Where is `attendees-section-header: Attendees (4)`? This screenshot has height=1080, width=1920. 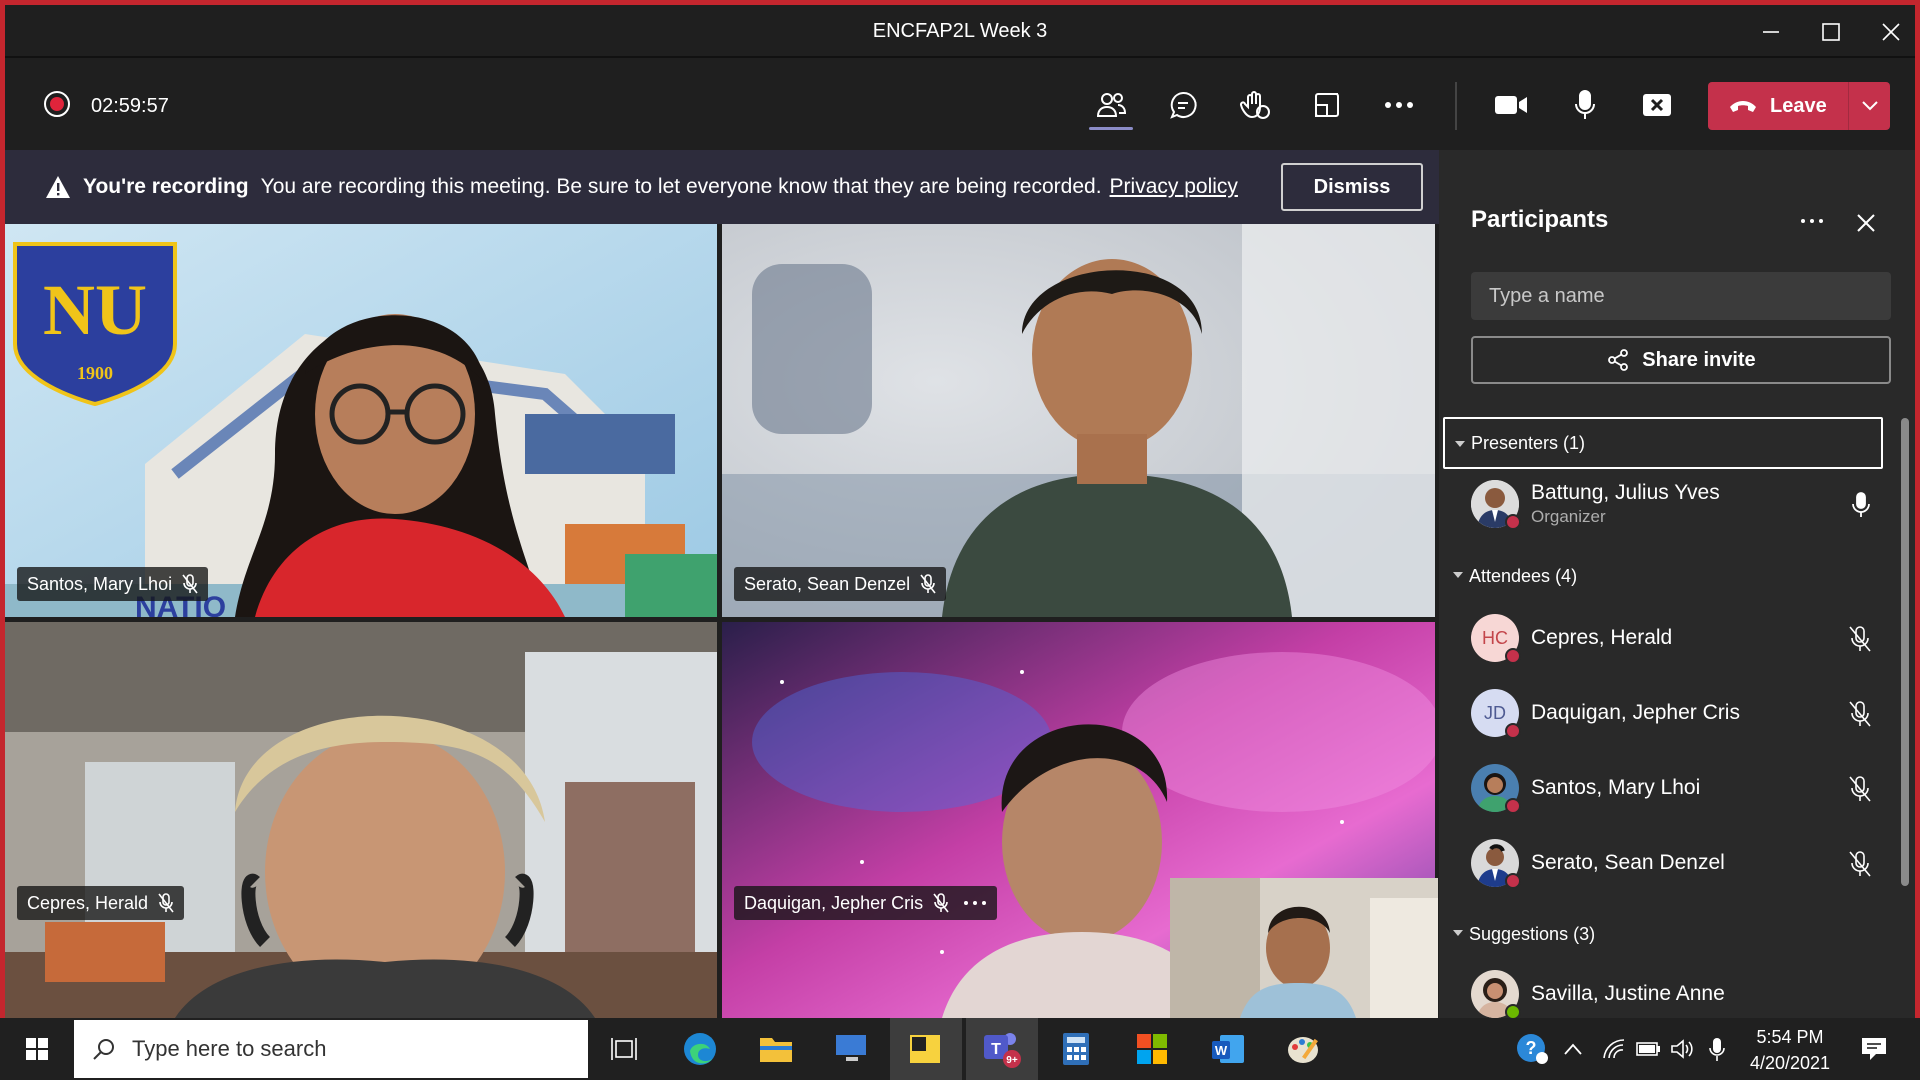
attendees-section-header: Attendees (4) is located at coordinates (1663, 576).